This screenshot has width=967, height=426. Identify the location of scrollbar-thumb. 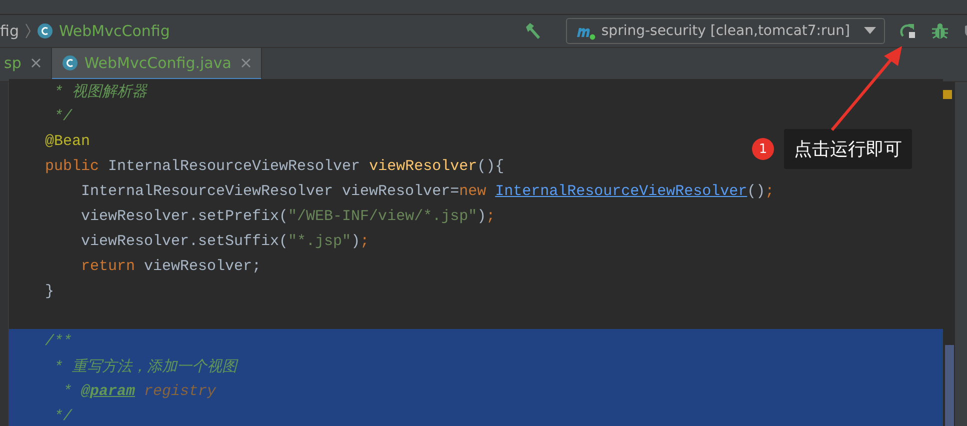
(949, 385).